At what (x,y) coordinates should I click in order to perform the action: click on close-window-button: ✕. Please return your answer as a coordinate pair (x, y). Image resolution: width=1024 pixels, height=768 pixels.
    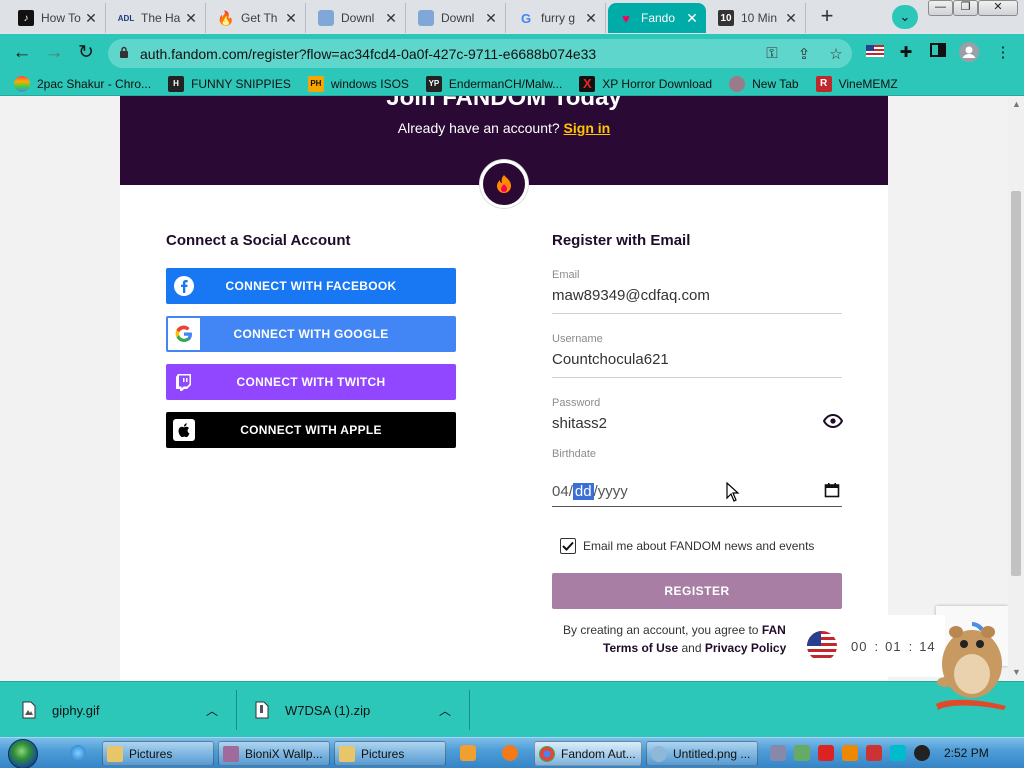
    Looking at the image, I should click on (998, 8).